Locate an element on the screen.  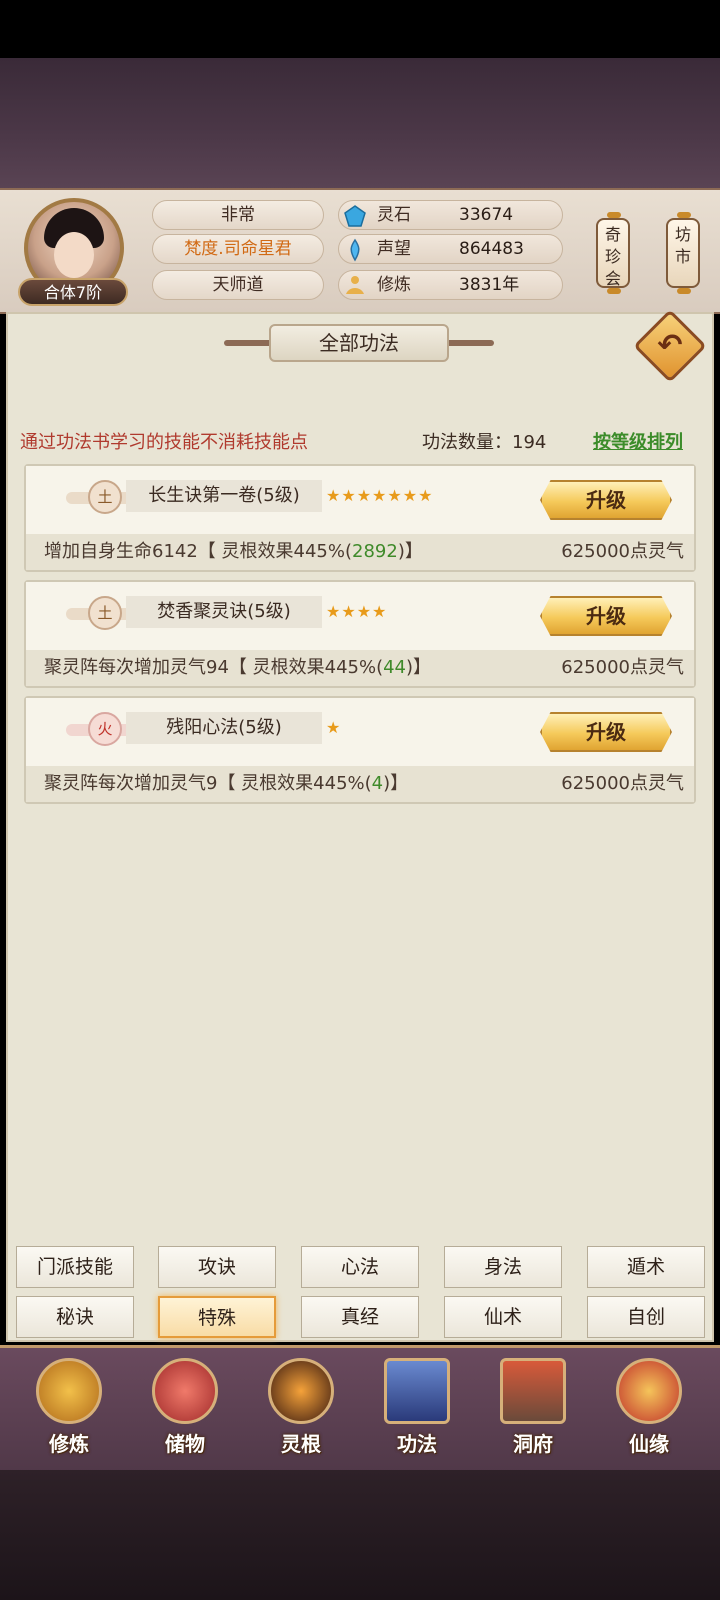
nav-label: 仙缘 is located at coordinates (649, 1444).